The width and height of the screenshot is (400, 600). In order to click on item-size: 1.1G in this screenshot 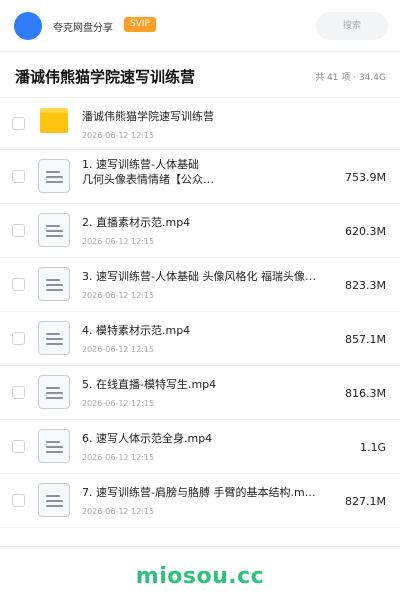, I will do `click(372, 447)`.